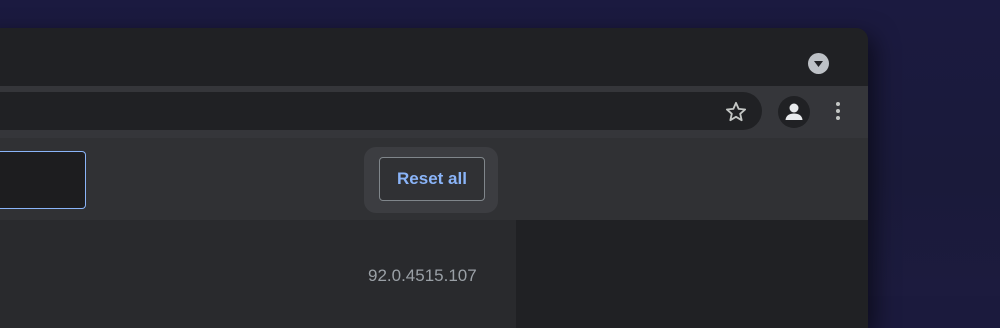  I want to click on star-outline-icon, so click(736, 111).